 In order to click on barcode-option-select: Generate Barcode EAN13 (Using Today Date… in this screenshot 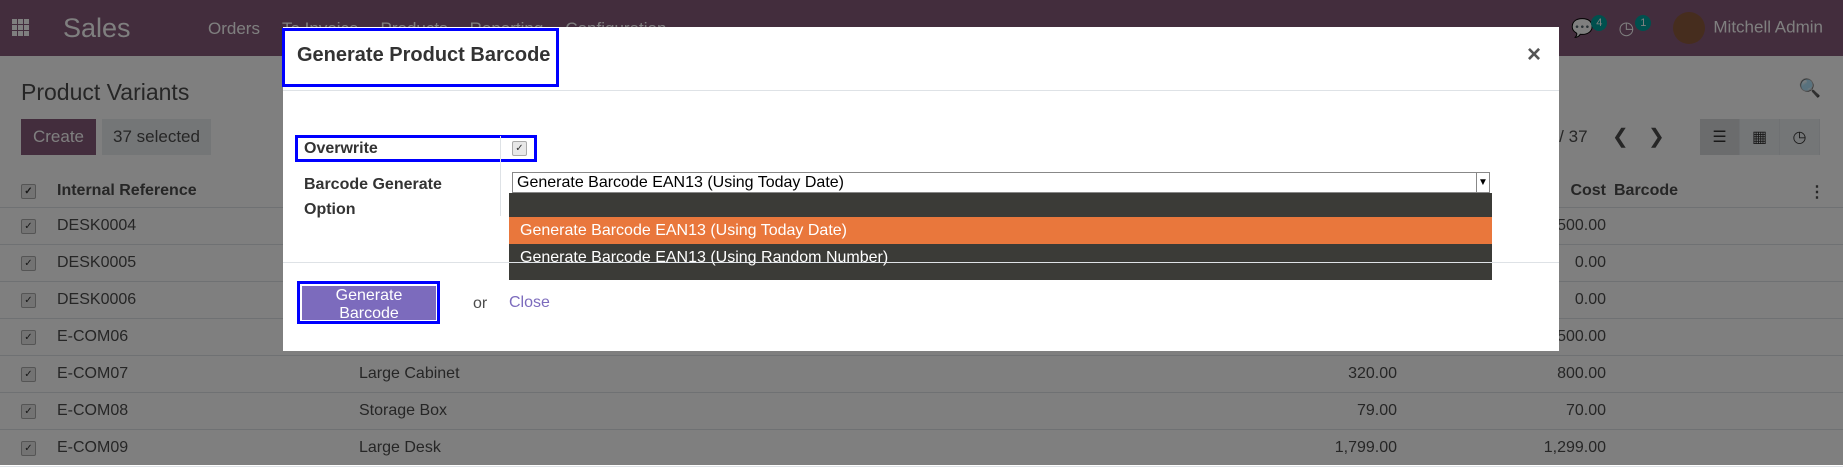, I will do `click(1001, 182)`.